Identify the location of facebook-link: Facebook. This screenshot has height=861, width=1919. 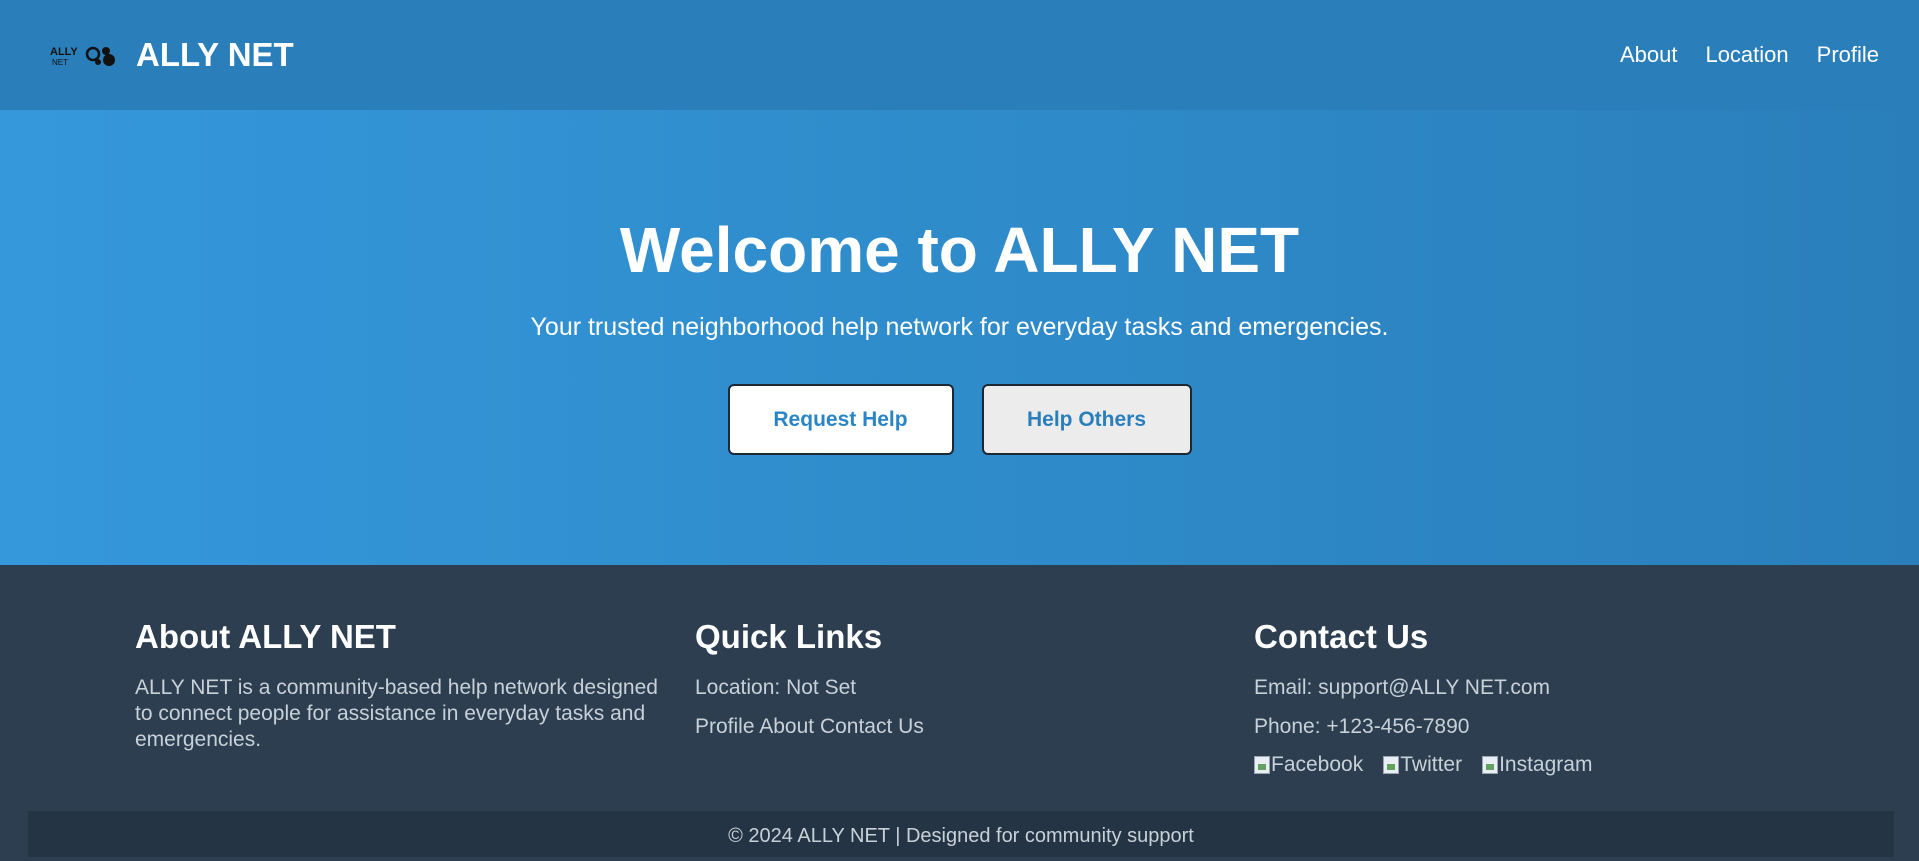
(1308, 765).